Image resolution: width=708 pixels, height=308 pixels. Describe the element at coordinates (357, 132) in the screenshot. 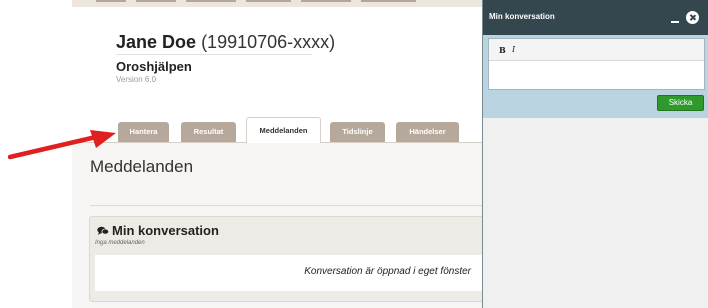

I see `tab-tidslinje: Tidslinje` at that location.